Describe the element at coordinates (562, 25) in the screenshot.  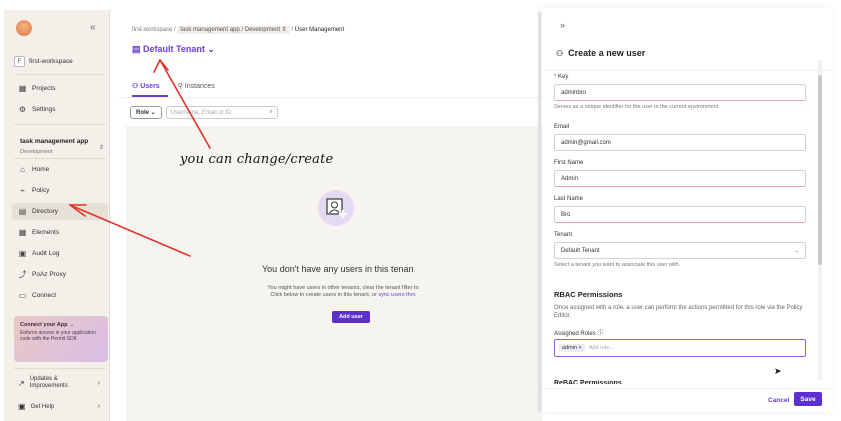
I see `drawer-collapse-button: »` at that location.